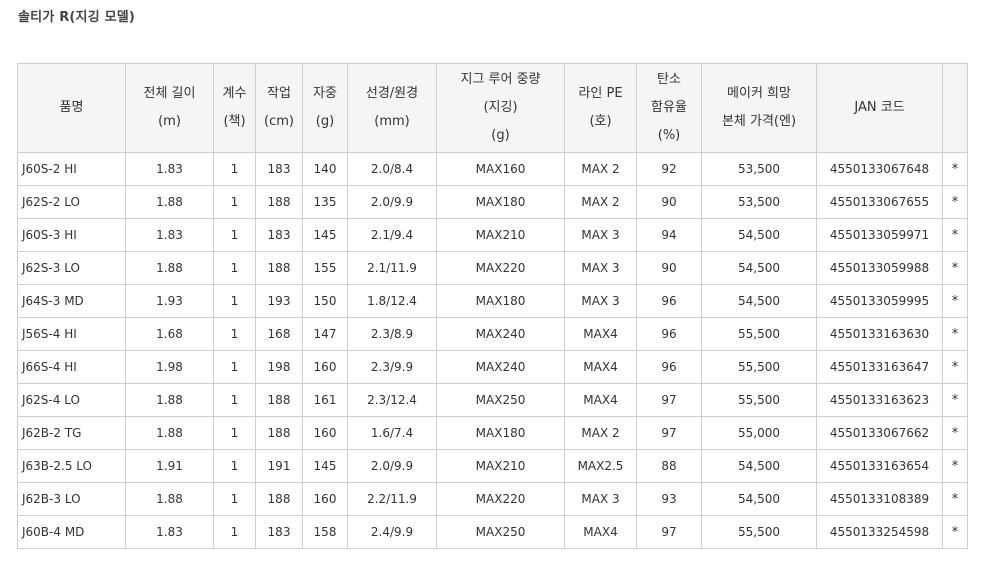 This screenshot has height=562, width=982. Describe the element at coordinates (325, 334) in the screenshot. I see `cell-weight: 147` at that location.